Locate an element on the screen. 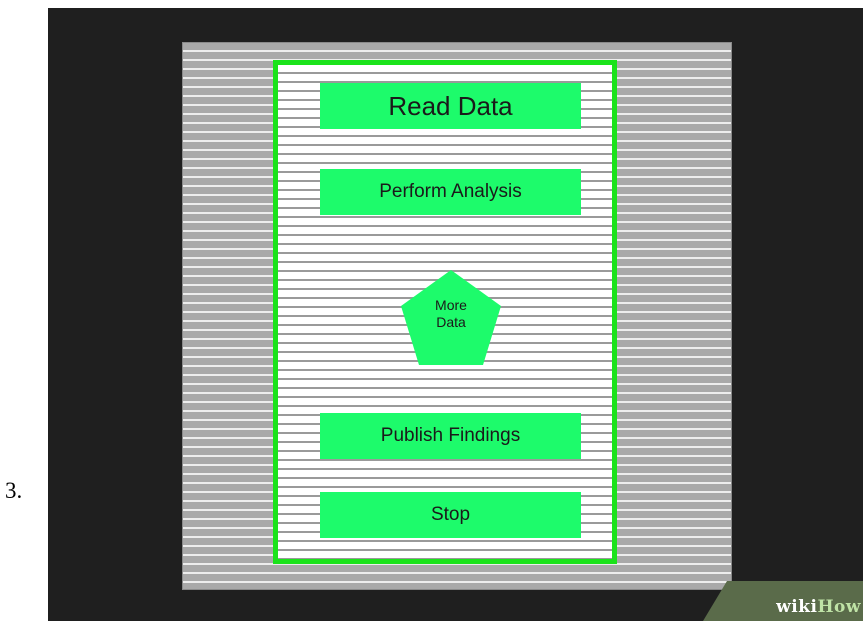  stop-label: Stop is located at coordinates (450, 514).